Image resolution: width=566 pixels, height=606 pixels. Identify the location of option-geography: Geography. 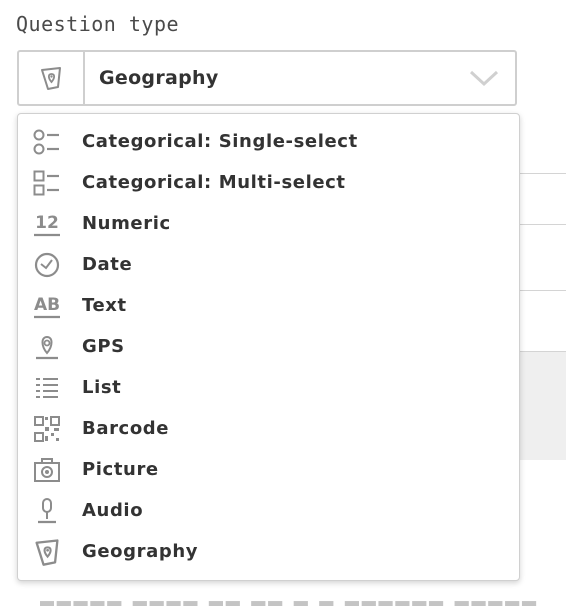
(268, 552).